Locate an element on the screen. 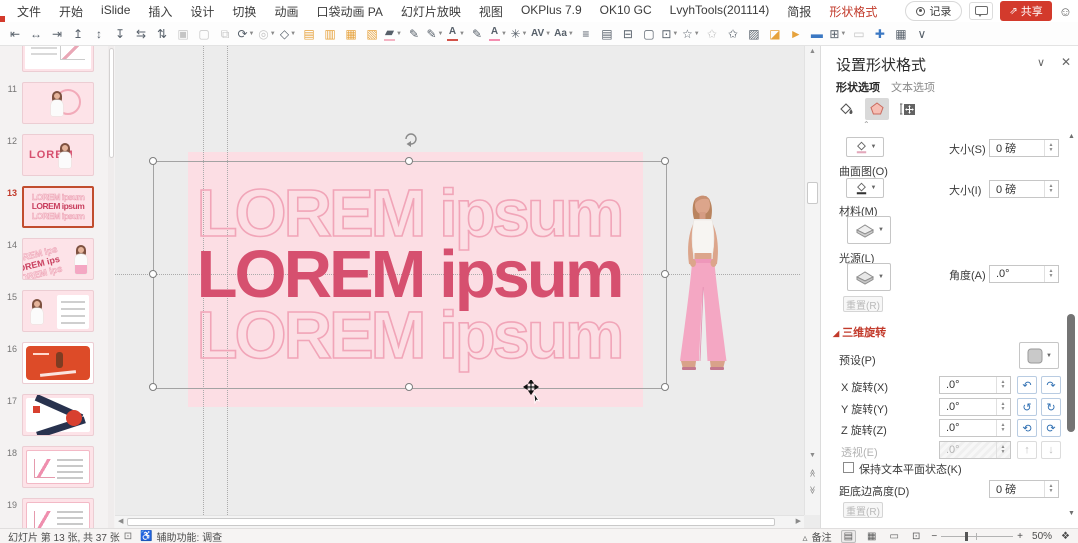 The height and width of the screenshot is (543, 1078). screenshot-icon: ▨ is located at coordinates (754, 34).